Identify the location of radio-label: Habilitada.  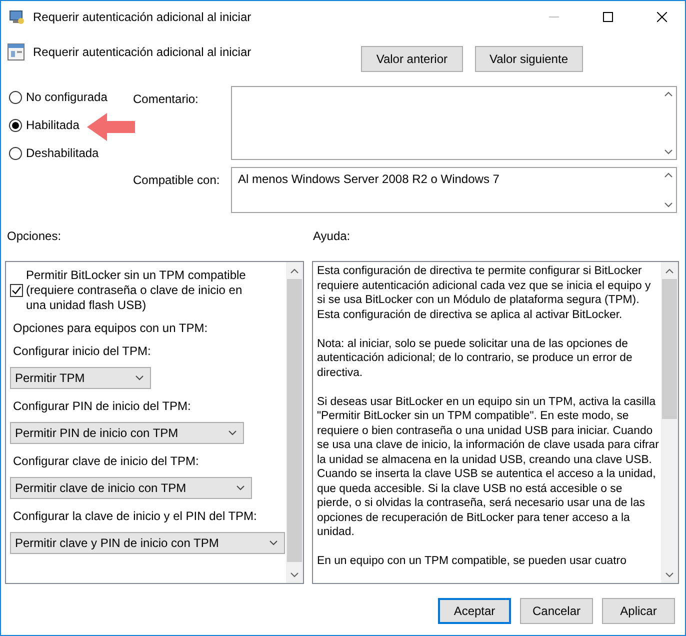
(53, 125).